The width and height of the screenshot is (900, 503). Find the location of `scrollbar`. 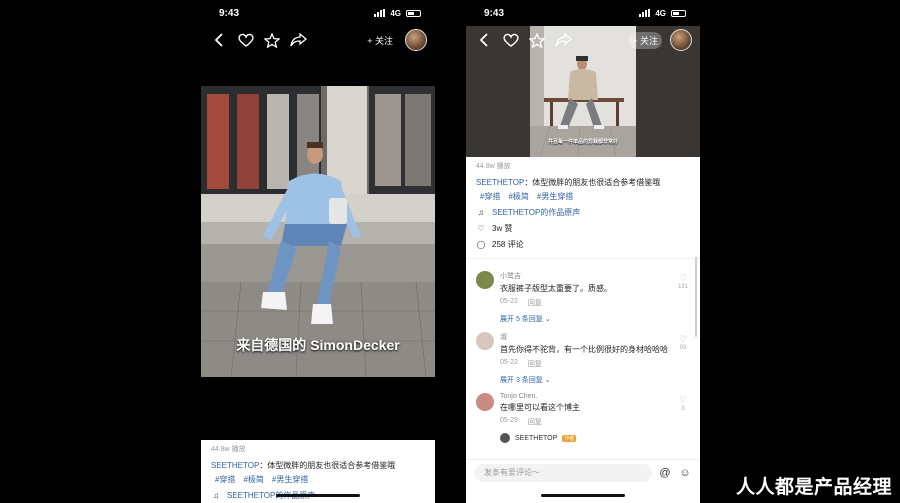

scrollbar is located at coordinates (696, 297).